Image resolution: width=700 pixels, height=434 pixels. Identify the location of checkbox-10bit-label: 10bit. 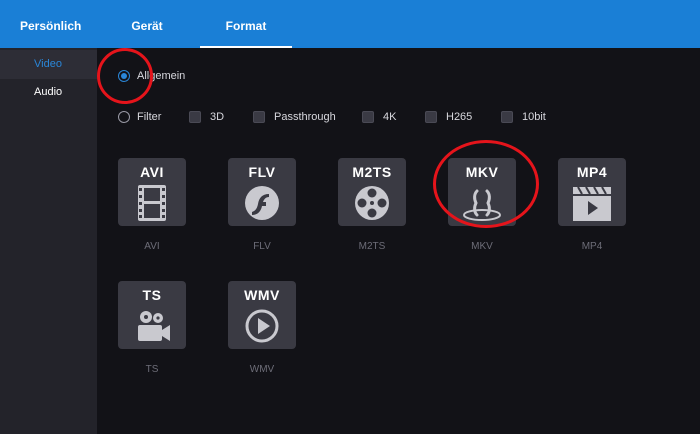
(534, 117).